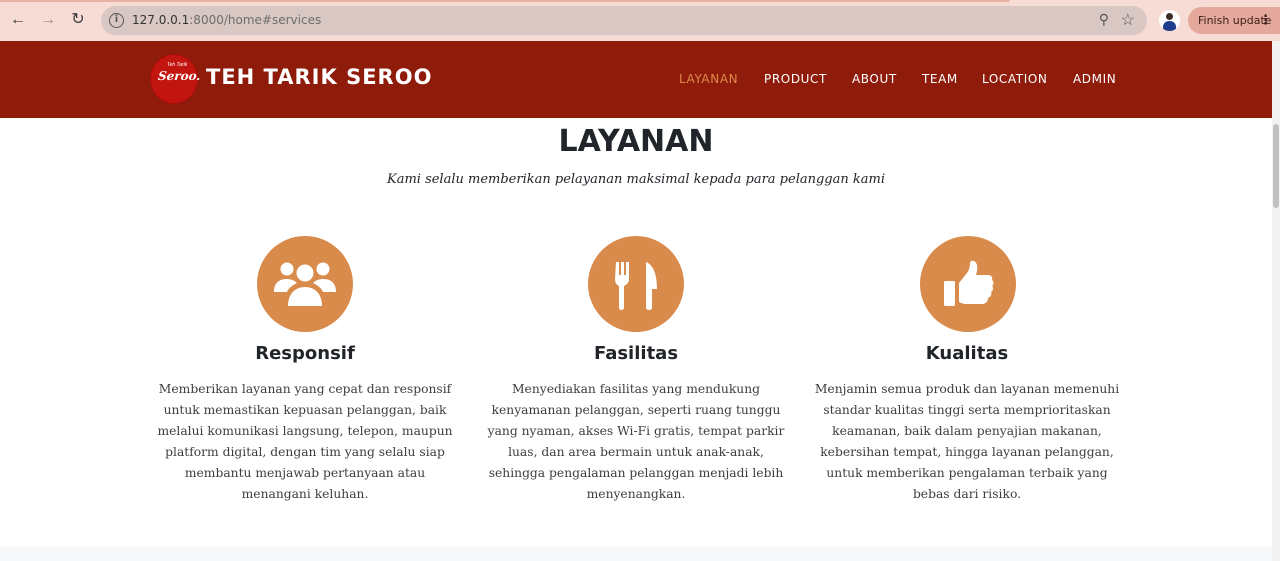 This screenshot has width=1280, height=561. What do you see at coordinates (319, 77) in the screenshot?
I see `brand-name: TEH TARIK SEROO` at bounding box center [319, 77].